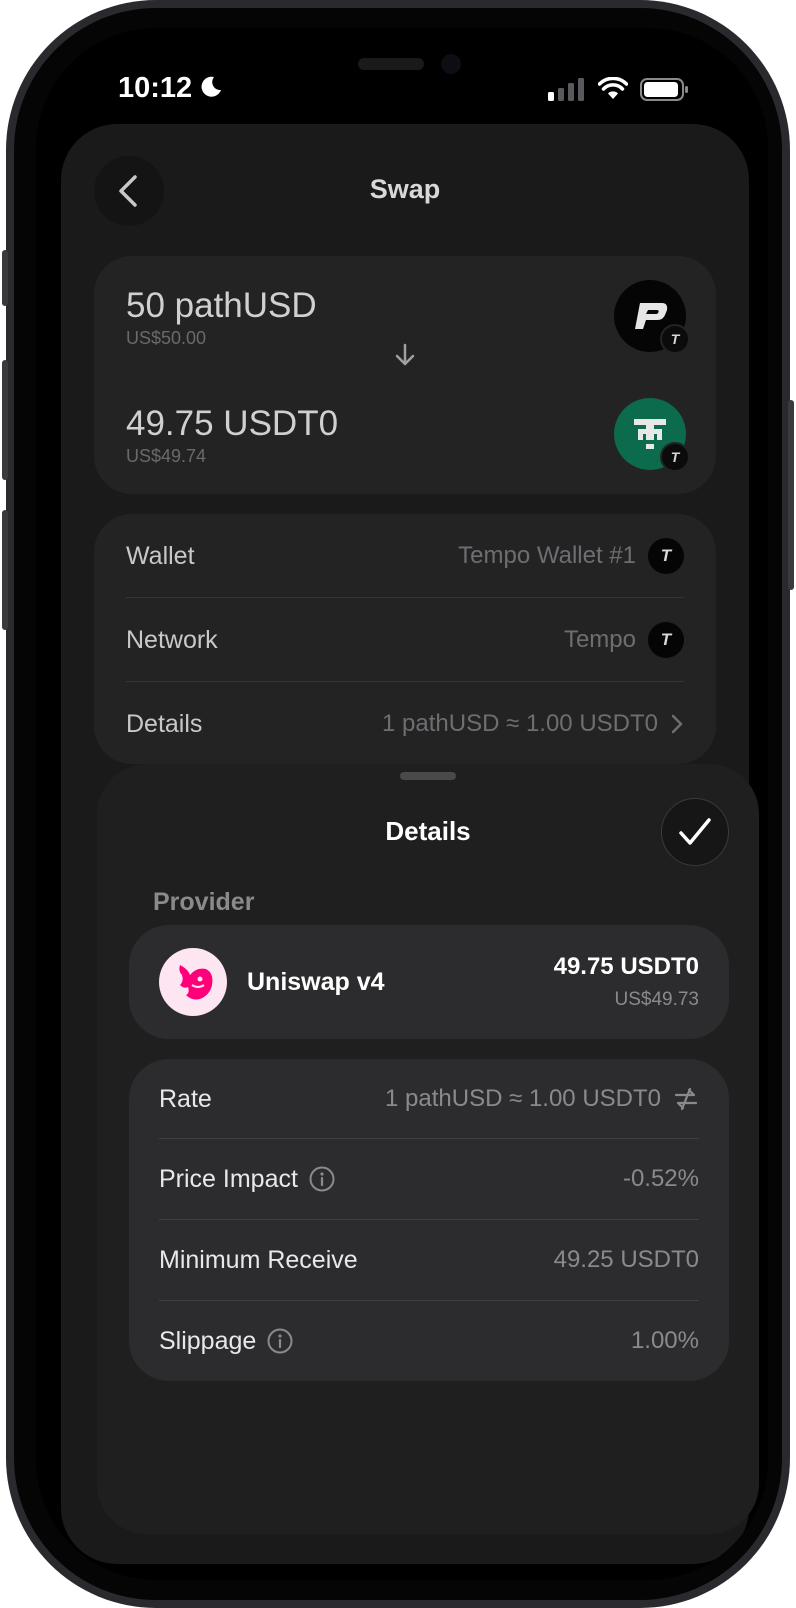  I want to click on minimum-receive-row: Minimum Receive 49.25 USDT0, so click(429, 1260).